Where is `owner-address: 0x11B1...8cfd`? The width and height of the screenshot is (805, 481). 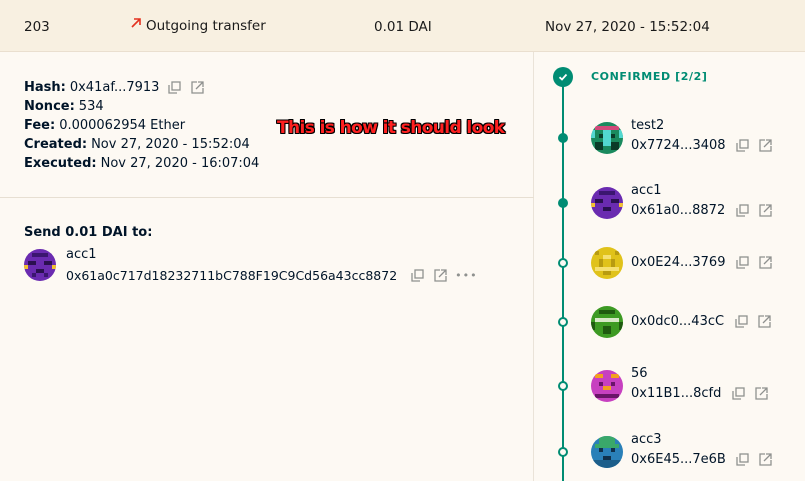
owner-address: 0x11B1...8cfd is located at coordinates (676, 393).